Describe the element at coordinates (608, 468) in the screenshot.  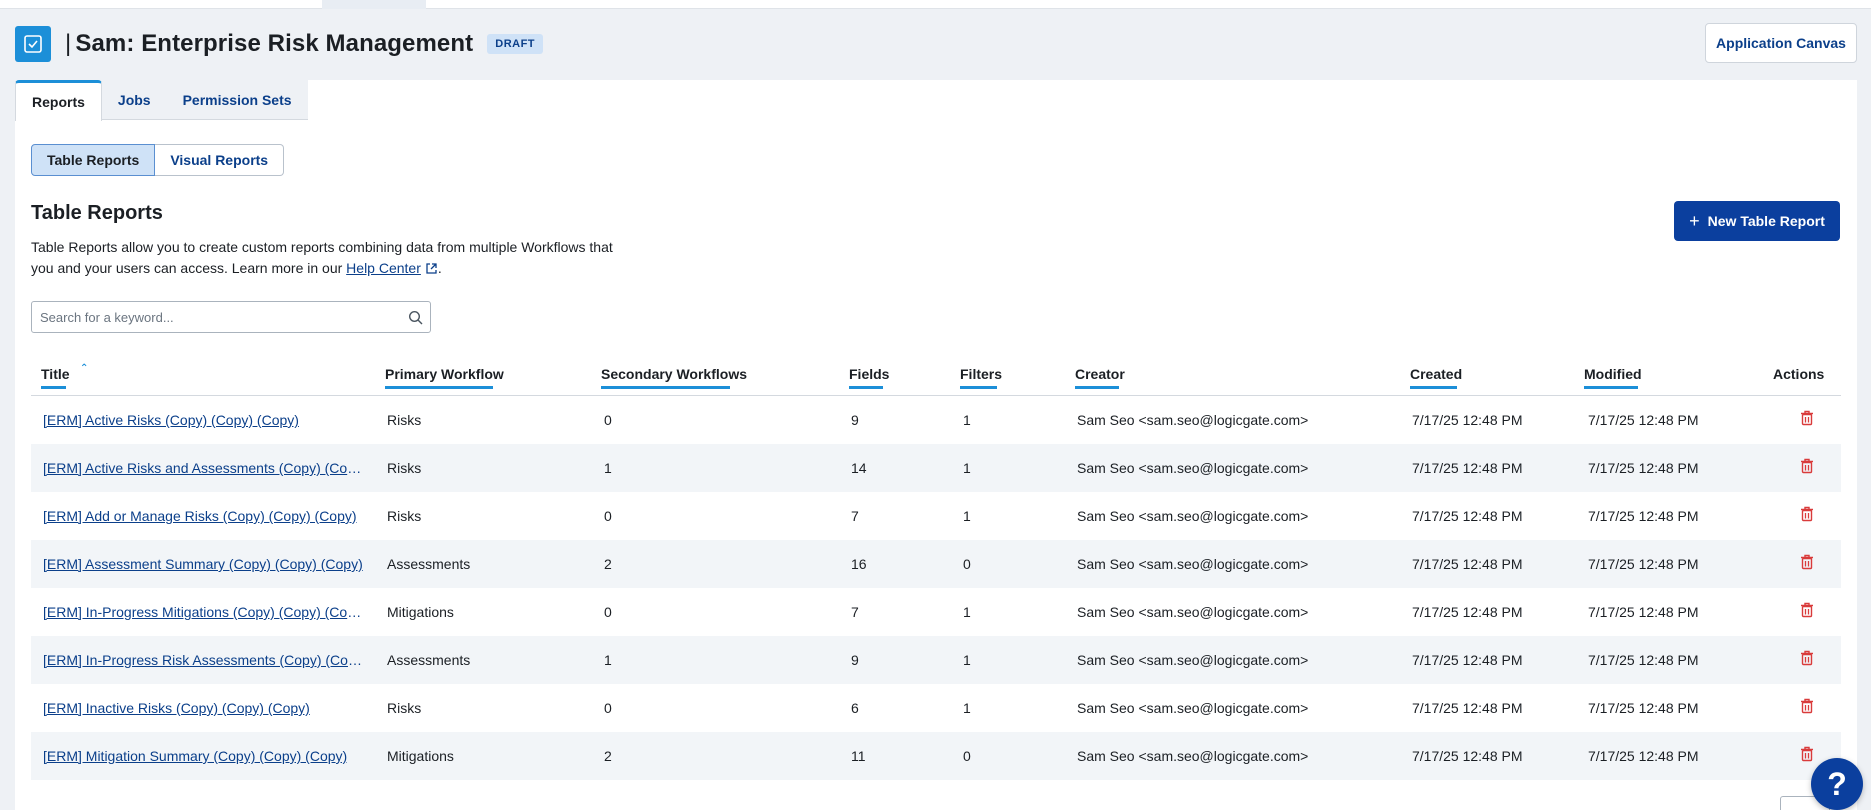
I see `secondary-workflows-cell: 1` at that location.